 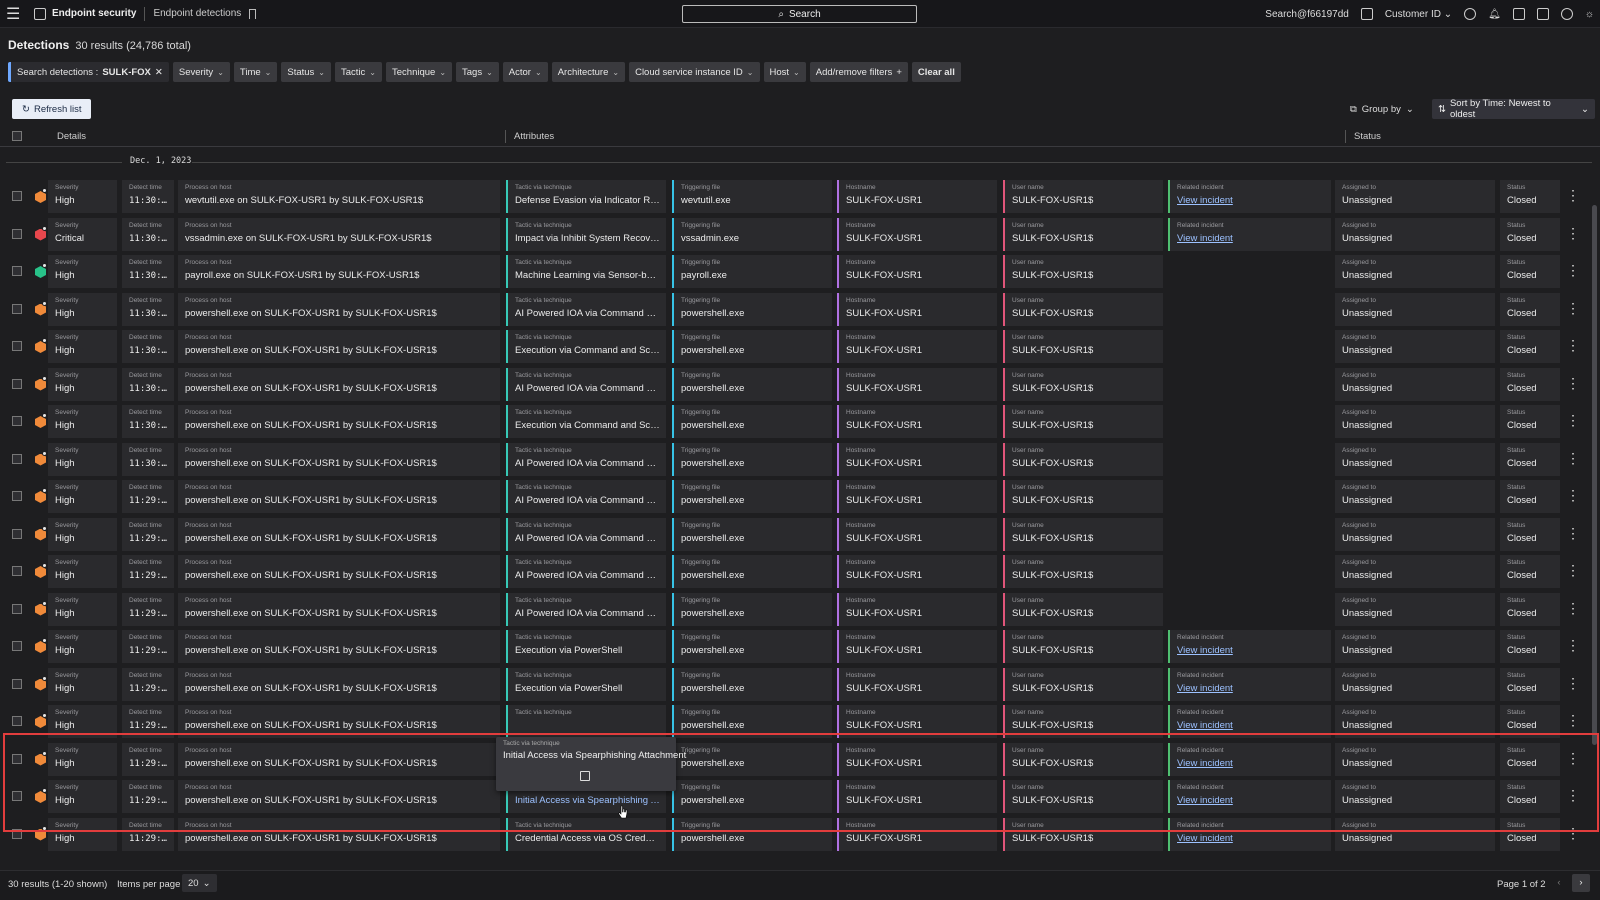 What do you see at coordinates (784, 72) in the screenshot?
I see `filter-chip: Host ⌄` at bounding box center [784, 72].